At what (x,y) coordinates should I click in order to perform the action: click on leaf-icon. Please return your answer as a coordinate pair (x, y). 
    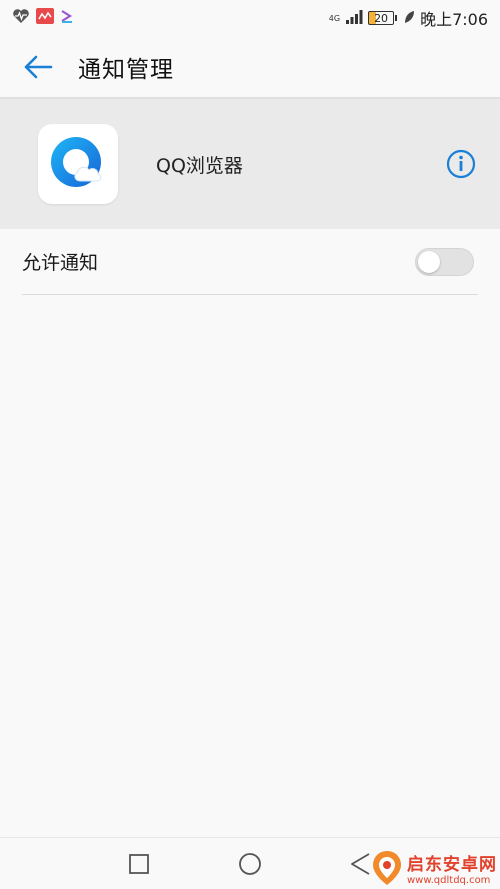
    Looking at the image, I should click on (409, 18).